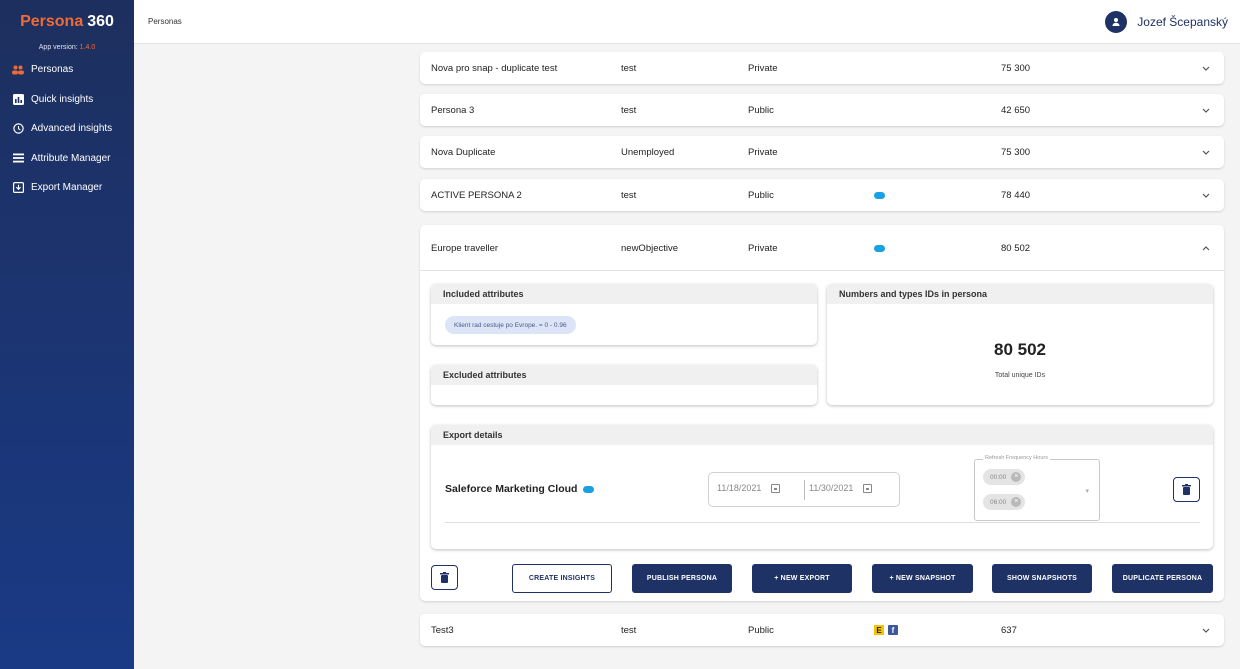  What do you see at coordinates (453, 110) in the screenshot?
I see `persona-name: Persona 3` at bounding box center [453, 110].